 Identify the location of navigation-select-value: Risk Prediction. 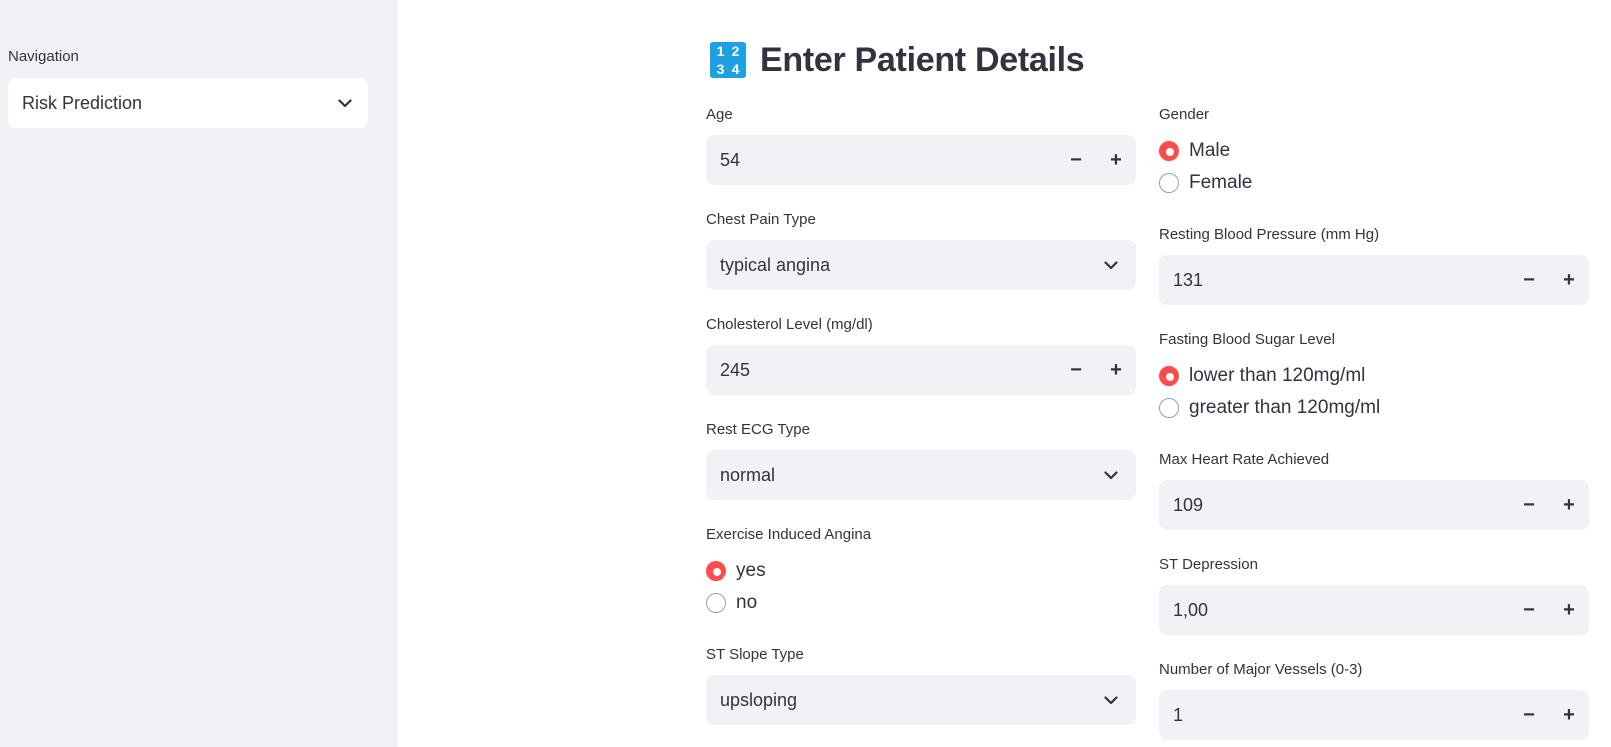
(82, 102).